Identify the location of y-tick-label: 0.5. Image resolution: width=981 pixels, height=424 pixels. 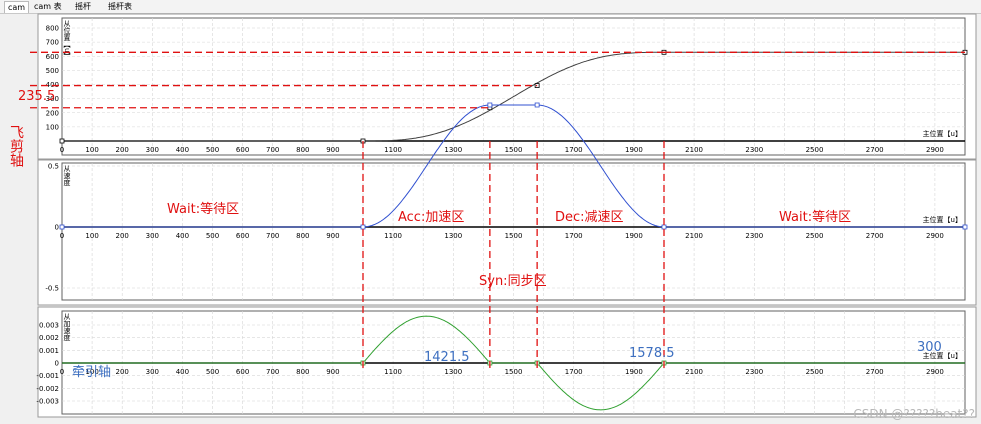
(53, 167).